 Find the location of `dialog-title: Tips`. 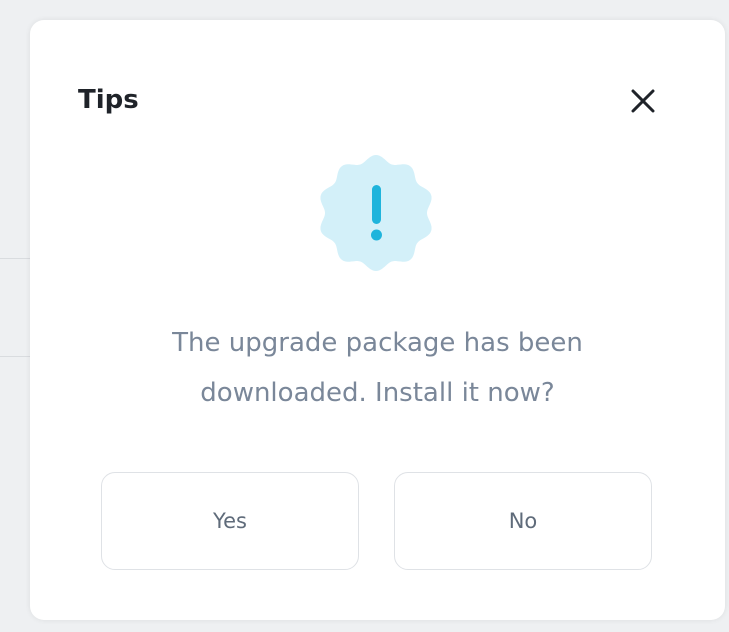

dialog-title: Tips is located at coordinates (108, 100).